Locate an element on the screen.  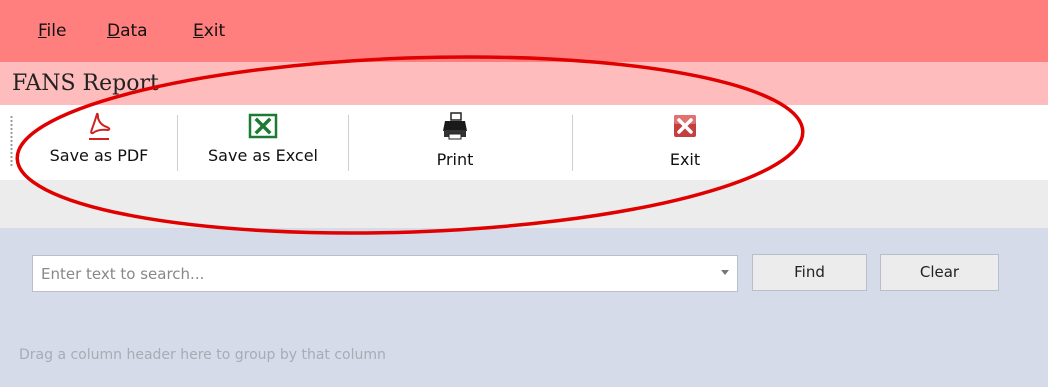
menu-file-label: ile is located at coordinates (56, 31).